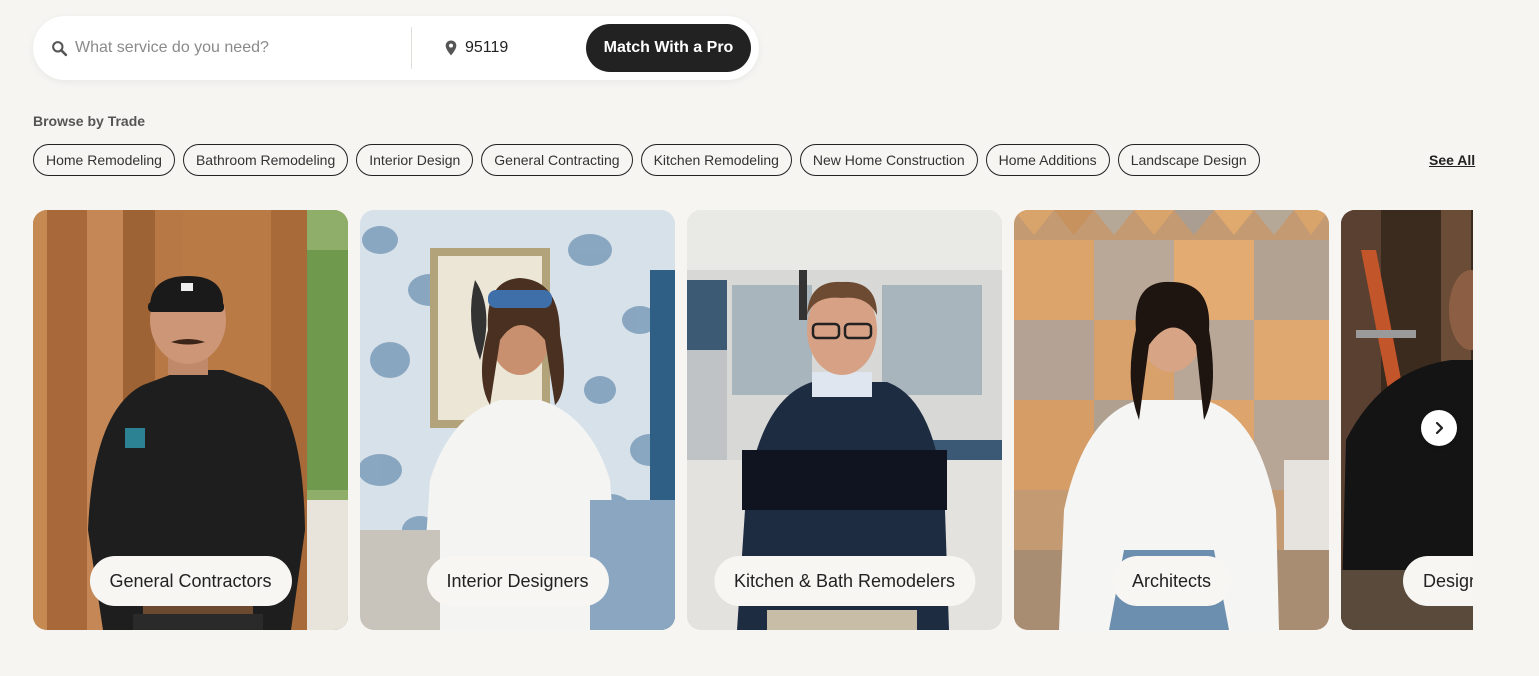  Describe the element at coordinates (844, 581) in the screenshot. I see `card-label: Kitchen & Bath Remodelers` at that location.